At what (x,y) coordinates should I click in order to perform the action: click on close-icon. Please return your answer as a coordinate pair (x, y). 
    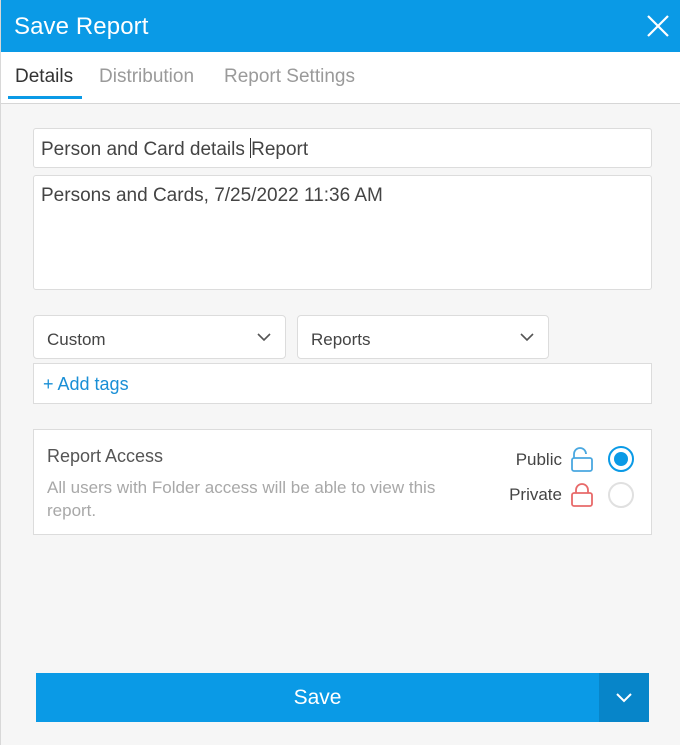
    Looking at the image, I should click on (658, 26).